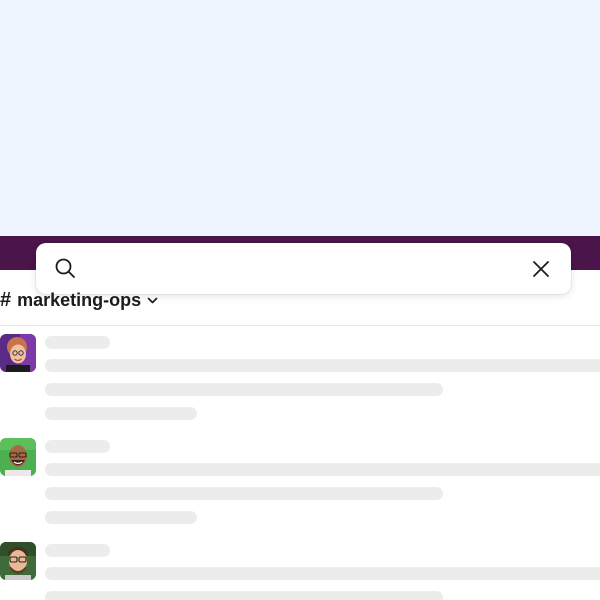 This screenshot has height=600, width=600. What do you see at coordinates (152, 300) in the screenshot?
I see `chevron-down-icon` at bounding box center [152, 300].